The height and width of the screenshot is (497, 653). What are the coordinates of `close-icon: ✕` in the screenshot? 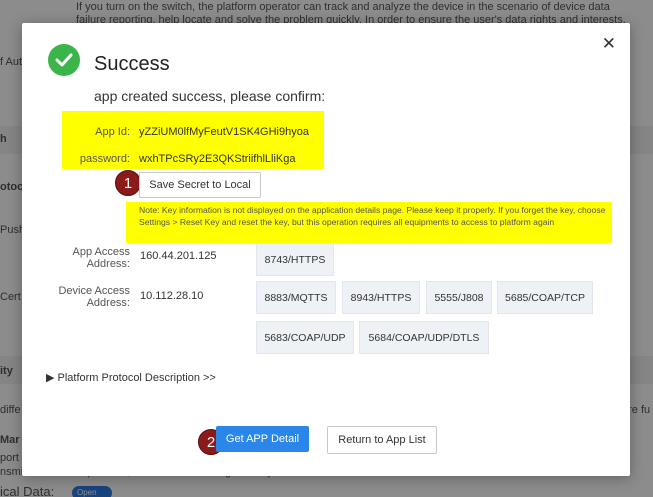 It's located at (609, 43).